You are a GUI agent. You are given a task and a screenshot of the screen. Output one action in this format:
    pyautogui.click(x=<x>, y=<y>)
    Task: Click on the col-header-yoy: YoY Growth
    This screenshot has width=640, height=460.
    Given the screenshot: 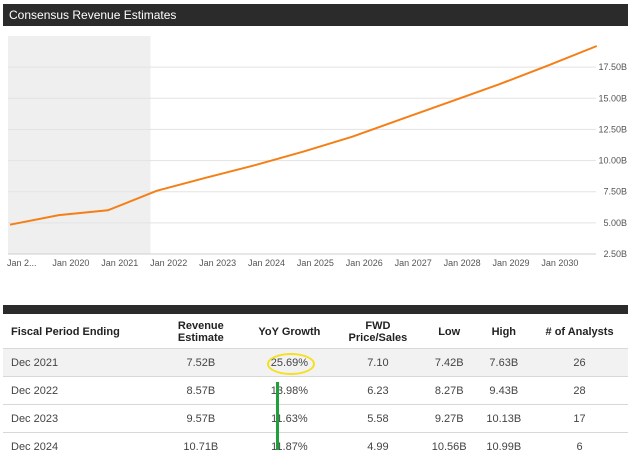 What is the action you would take?
    pyautogui.click(x=289, y=332)
    